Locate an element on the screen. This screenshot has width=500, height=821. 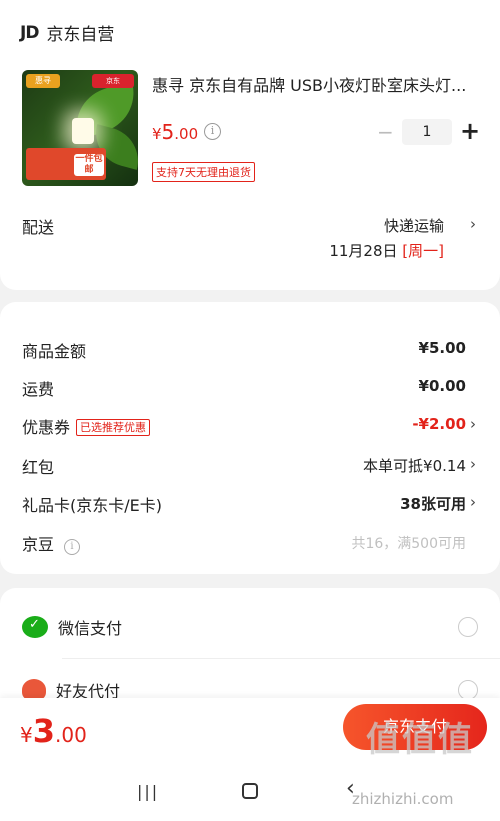
product-price: ¥5.00 is located at coordinates (175, 132).